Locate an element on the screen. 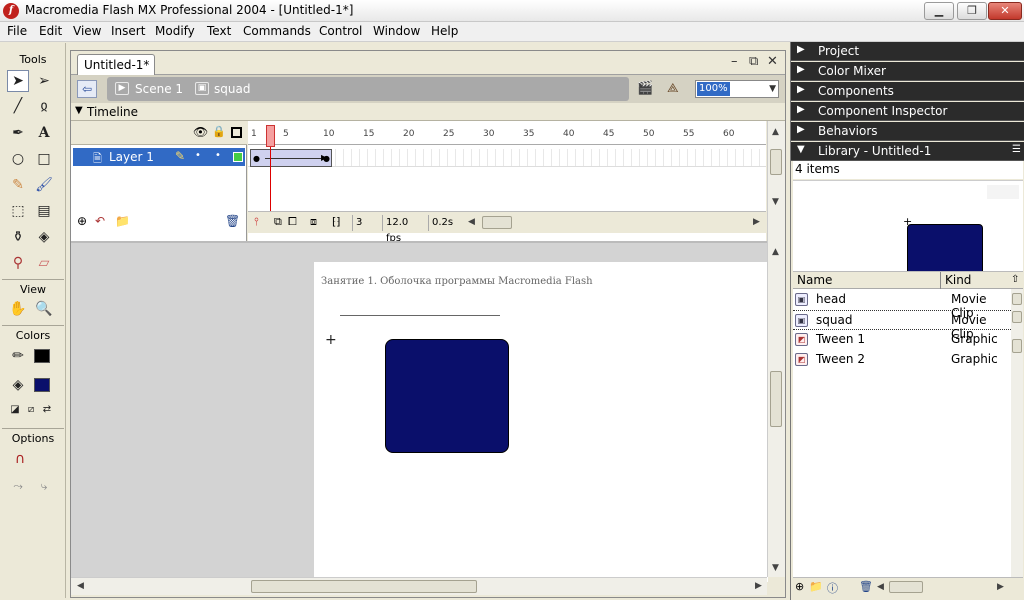 The image size is (1024, 600). panel-color-mixer: ▶ Color Mixer is located at coordinates (907, 71).